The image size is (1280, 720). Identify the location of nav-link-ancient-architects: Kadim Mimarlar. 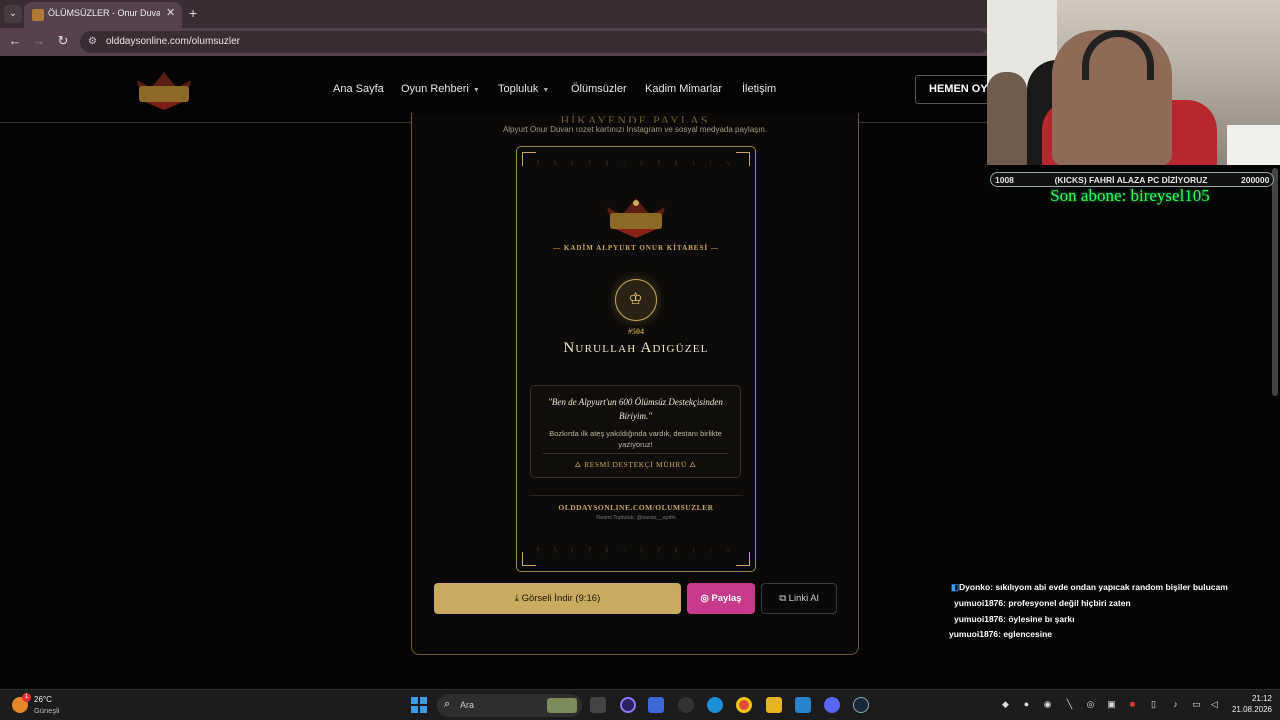
(683, 89).